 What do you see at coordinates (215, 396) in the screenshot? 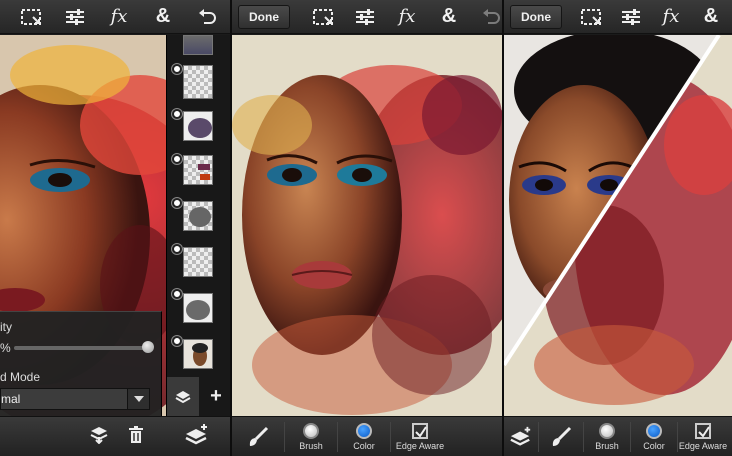
I see `add-layer-icon: +` at bounding box center [215, 396].